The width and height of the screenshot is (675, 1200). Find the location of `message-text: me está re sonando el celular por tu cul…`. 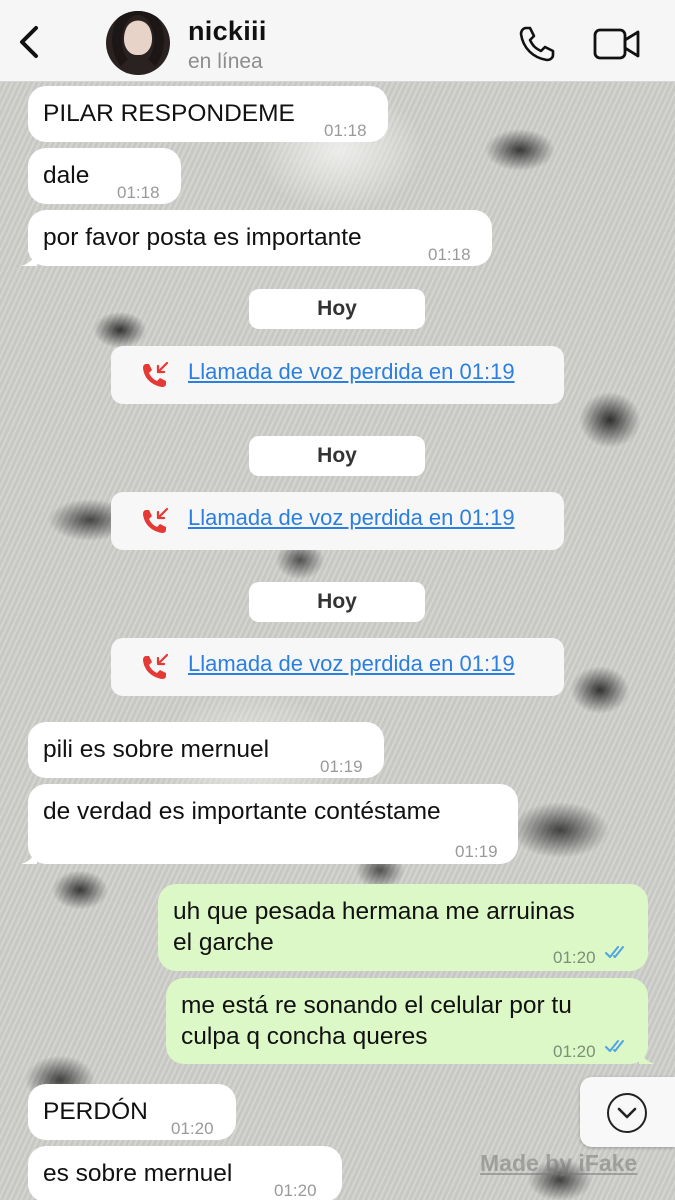

message-text: me está re sonando el celular por tu cul… is located at coordinates (376, 1021).